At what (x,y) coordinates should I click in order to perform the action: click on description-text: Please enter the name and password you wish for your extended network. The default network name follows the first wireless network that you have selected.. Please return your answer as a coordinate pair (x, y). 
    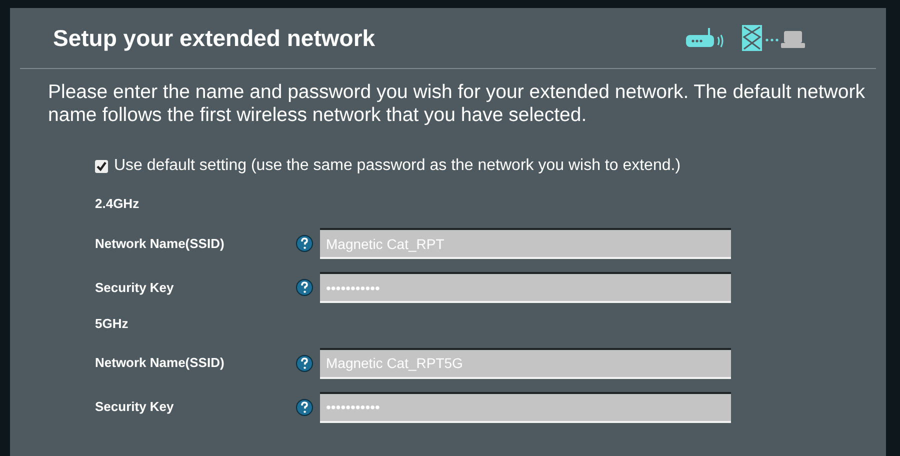
    Looking at the image, I should click on (456, 103).